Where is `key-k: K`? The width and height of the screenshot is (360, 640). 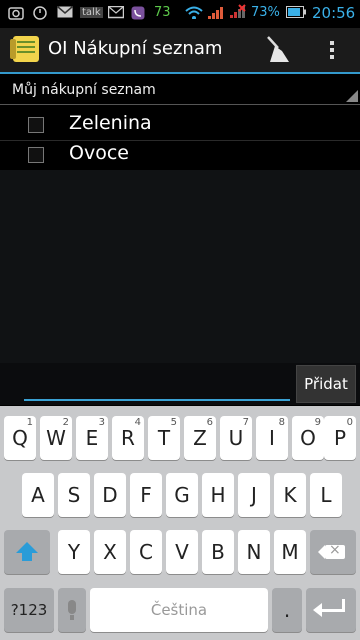
key-k: K is located at coordinates (290, 495).